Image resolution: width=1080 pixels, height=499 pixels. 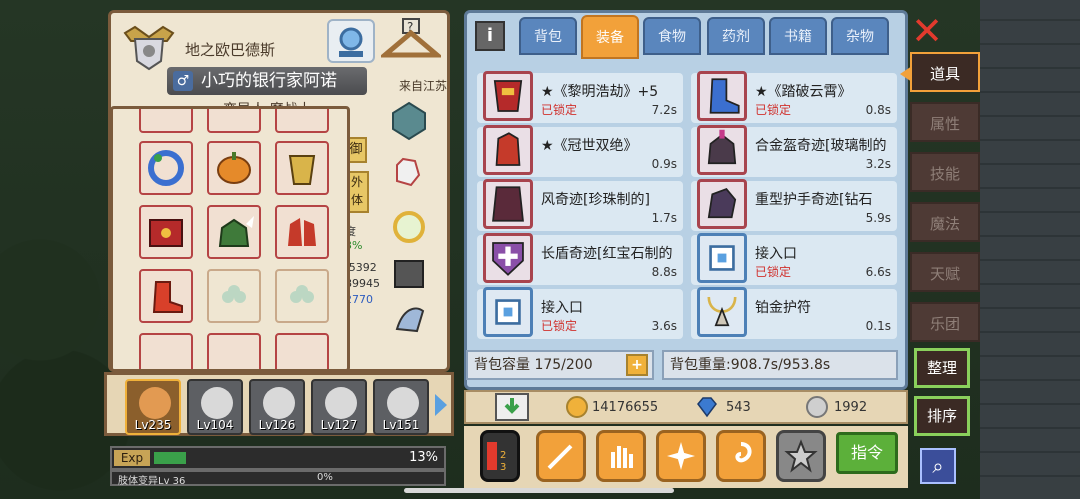 What do you see at coordinates (722, 150) in the screenshot?
I see `helmet-icon` at bounding box center [722, 150].